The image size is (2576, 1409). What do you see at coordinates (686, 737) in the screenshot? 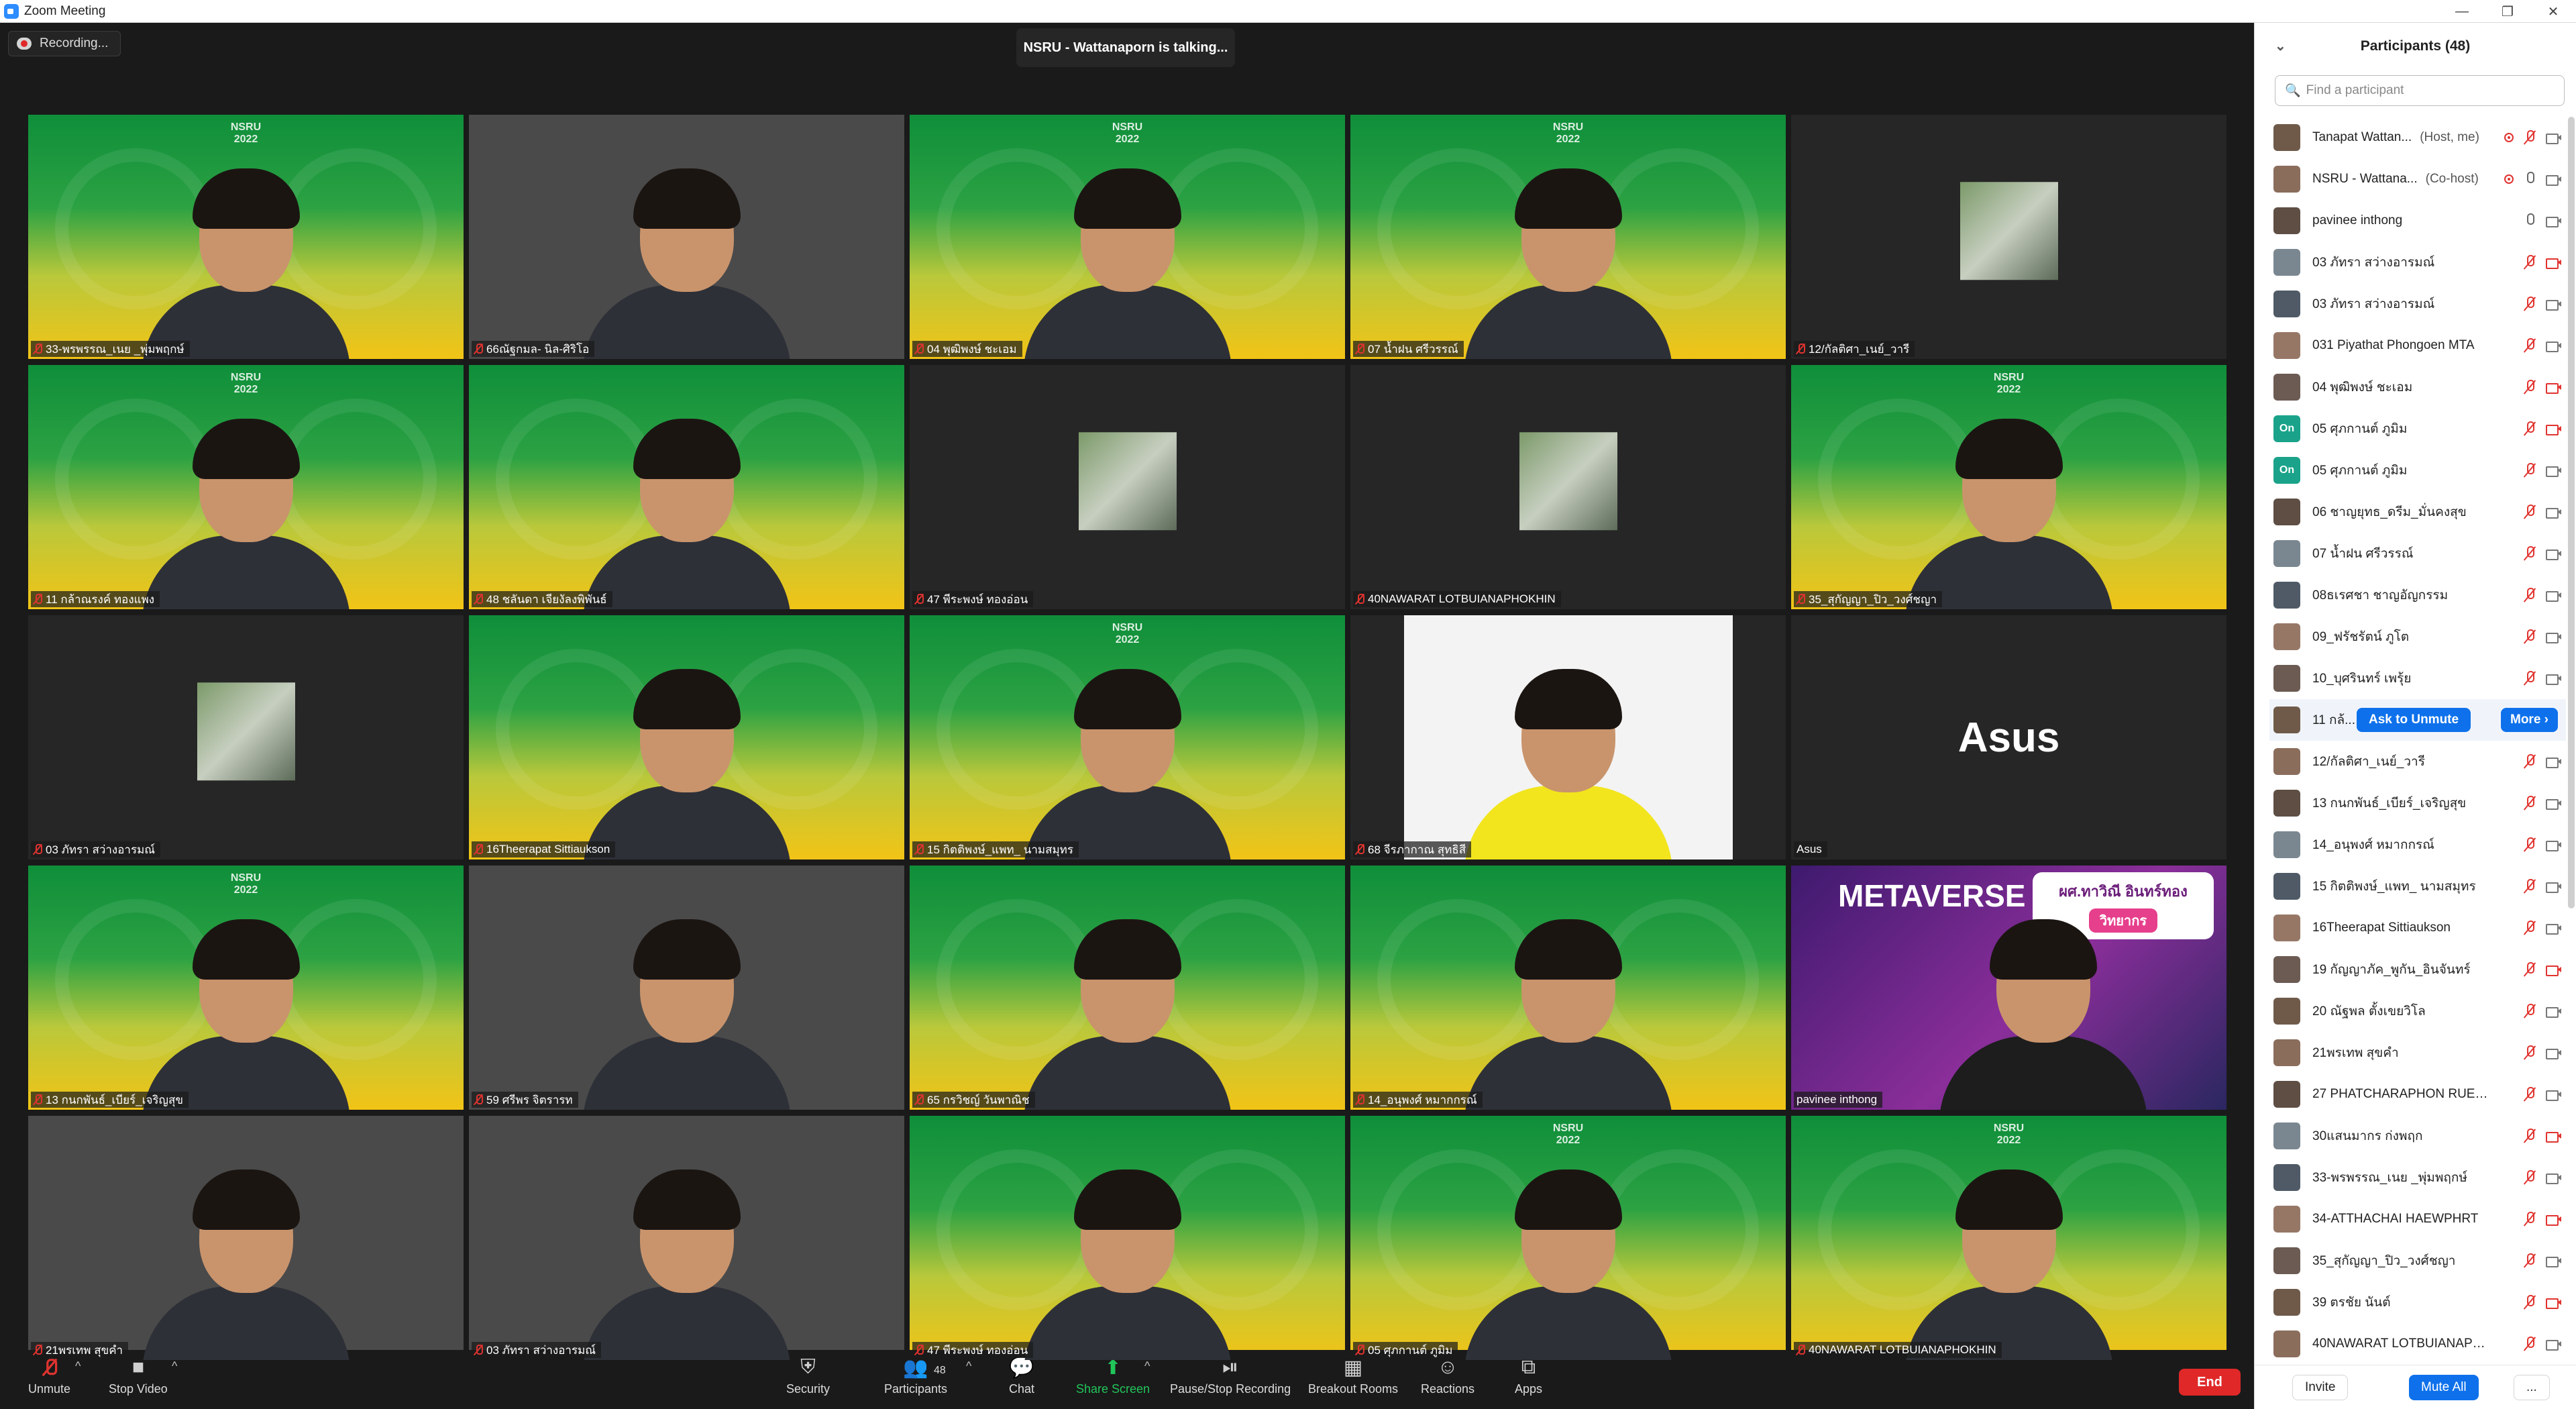
I see `video-tile: 16Theerapat Sittiaukson` at bounding box center [686, 737].